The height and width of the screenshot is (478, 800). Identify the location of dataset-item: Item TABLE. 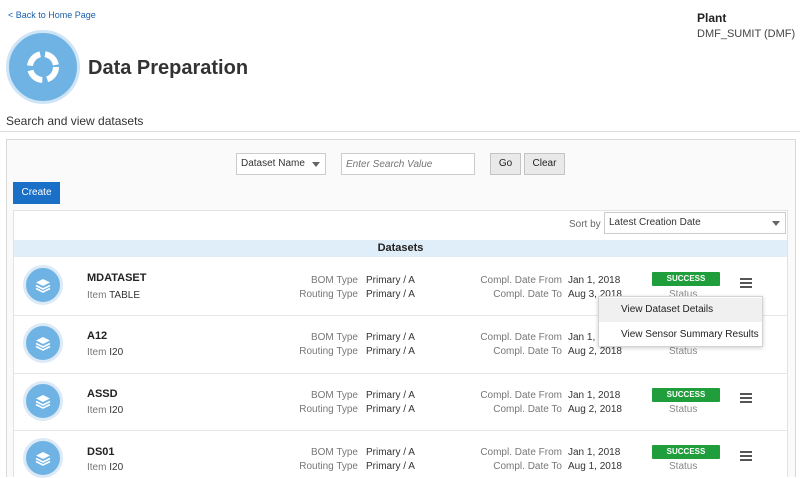
(113, 295).